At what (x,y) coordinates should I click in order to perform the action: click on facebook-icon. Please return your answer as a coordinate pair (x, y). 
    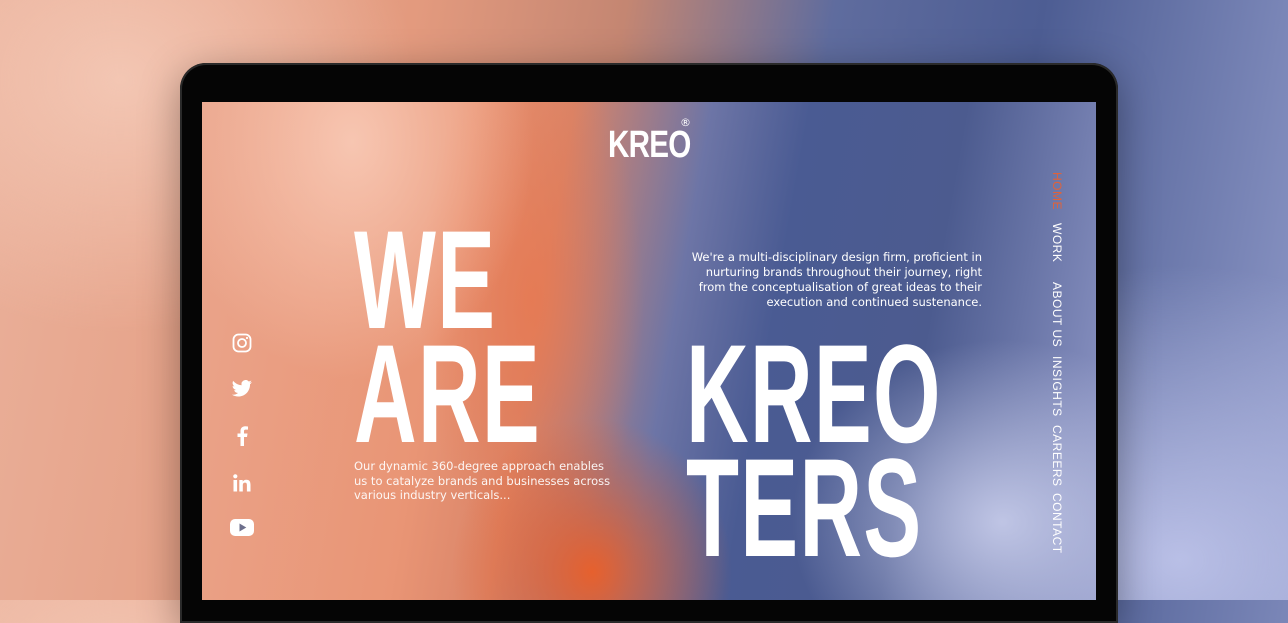
    Looking at the image, I should click on (242, 436).